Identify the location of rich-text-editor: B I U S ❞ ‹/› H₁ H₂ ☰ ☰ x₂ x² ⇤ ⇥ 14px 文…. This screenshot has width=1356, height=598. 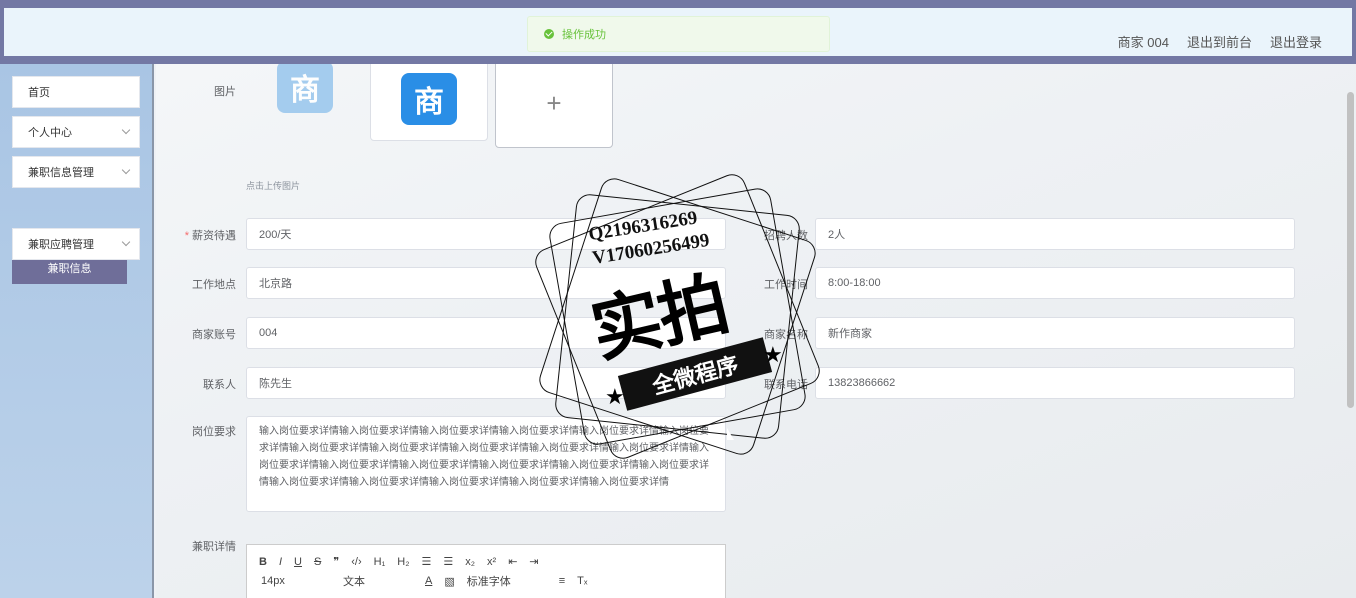
(486, 571).